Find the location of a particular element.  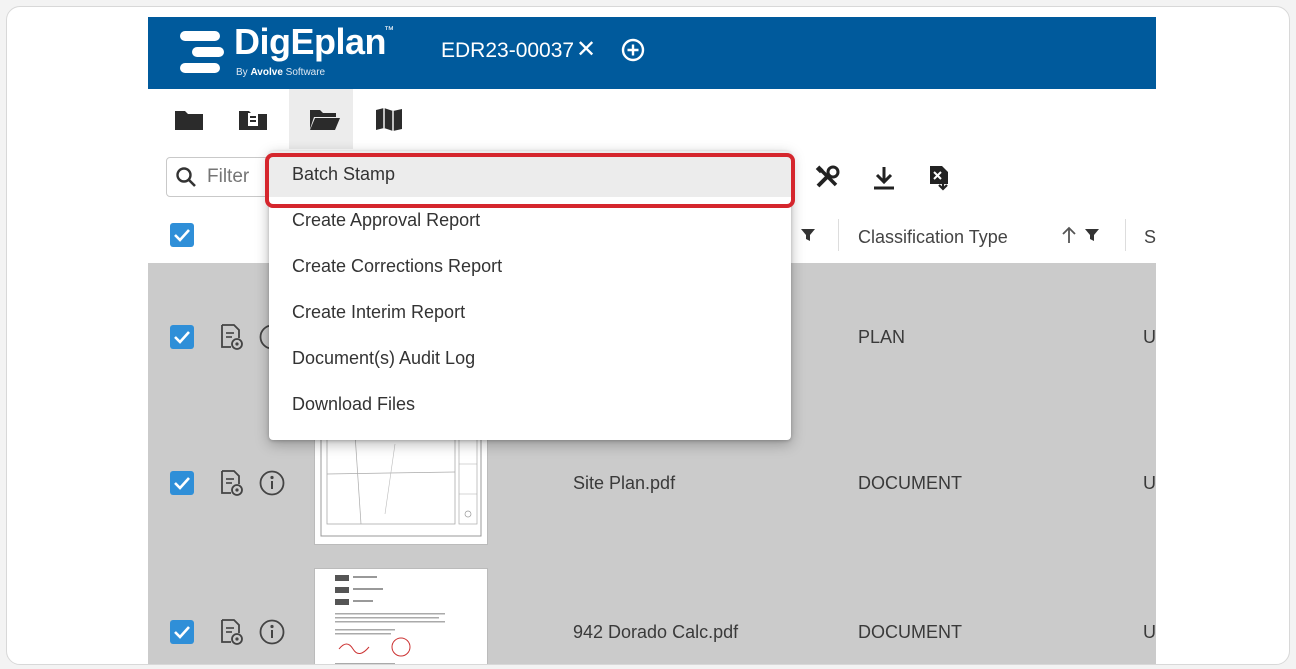

export-file-icon is located at coordinates (939, 178).